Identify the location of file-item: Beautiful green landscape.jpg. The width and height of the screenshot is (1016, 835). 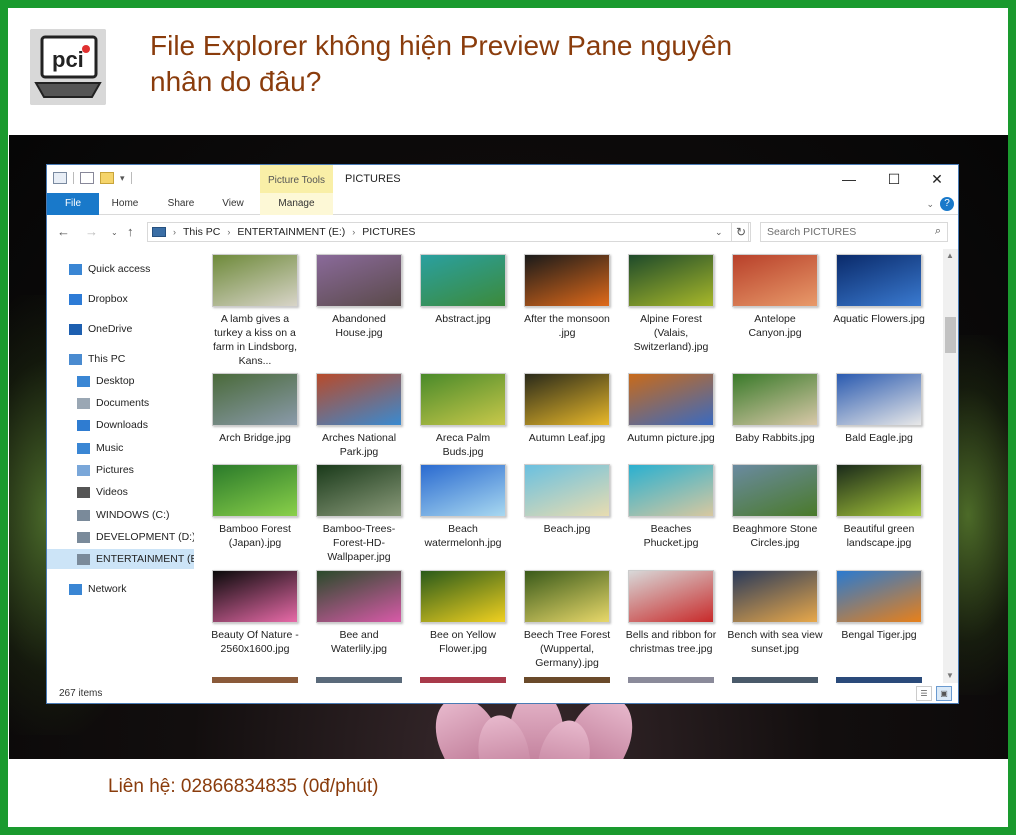
(879, 507).